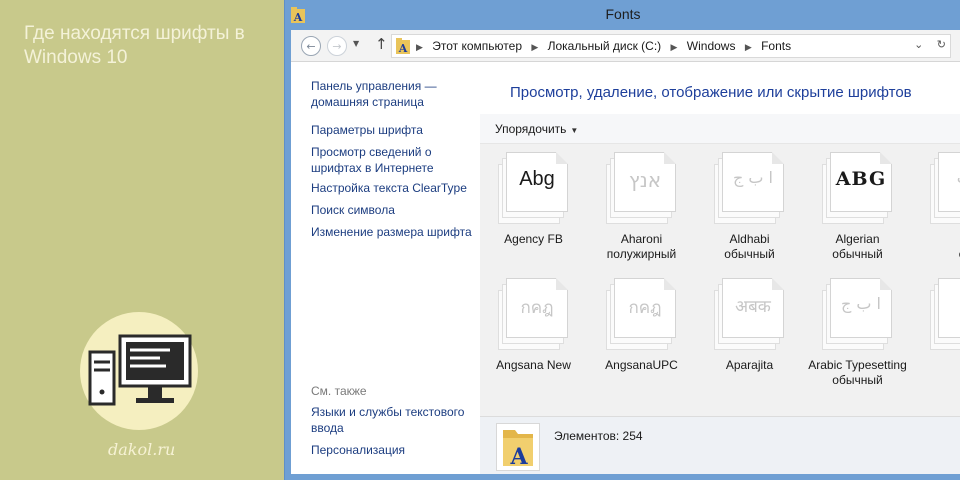  What do you see at coordinates (598, 436) in the screenshot?
I see `item-count: Элементов: 254` at bounding box center [598, 436].